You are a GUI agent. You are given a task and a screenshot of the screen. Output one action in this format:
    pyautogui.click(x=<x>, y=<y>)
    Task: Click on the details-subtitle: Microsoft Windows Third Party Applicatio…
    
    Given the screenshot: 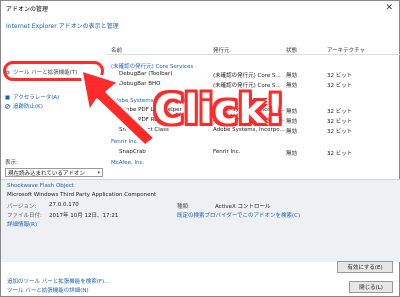 What is the action you would take?
    pyautogui.click(x=82, y=195)
    